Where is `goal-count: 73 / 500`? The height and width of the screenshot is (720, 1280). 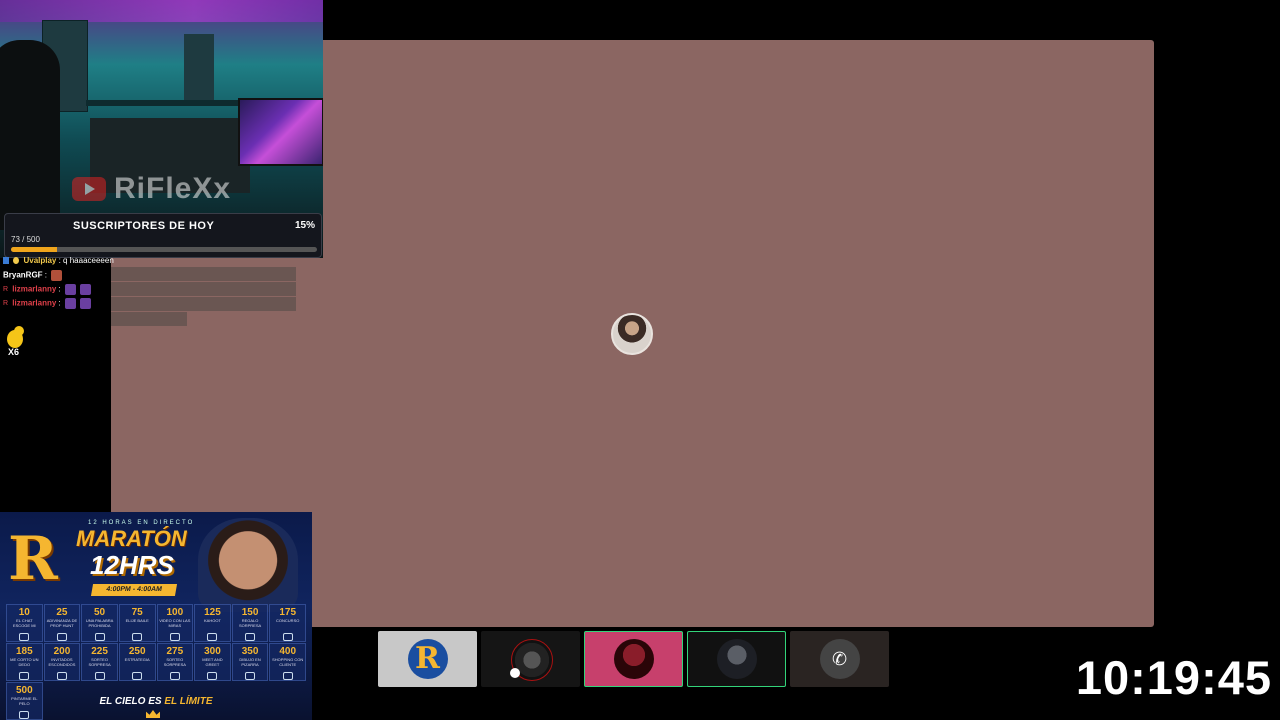 goal-count: 73 / 500 is located at coordinates (25, 239).